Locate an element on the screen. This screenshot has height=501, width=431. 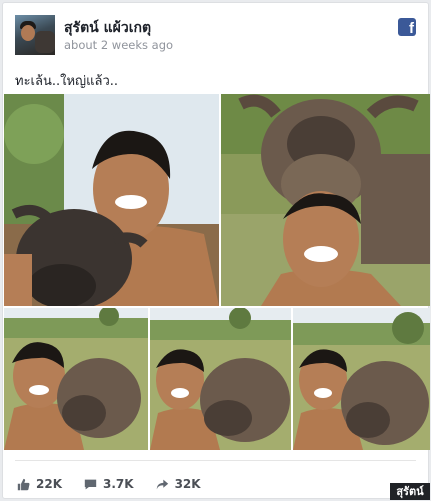
shares-count-label: 32K is located at coordinates (187, 484).